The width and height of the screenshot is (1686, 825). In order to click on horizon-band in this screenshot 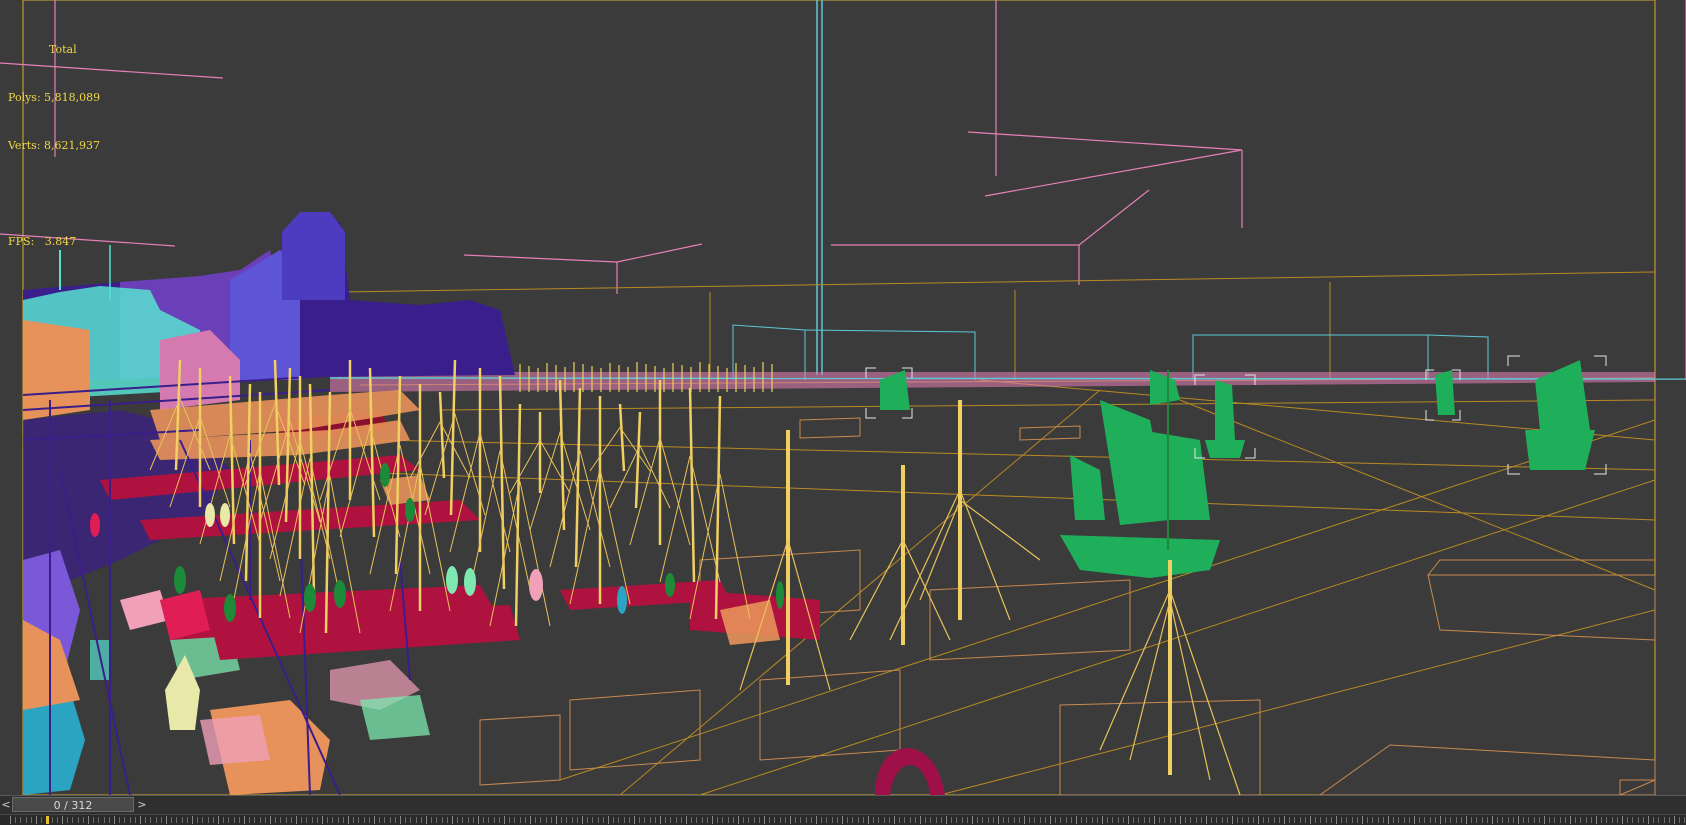, I will do `click(1007, 382)`.